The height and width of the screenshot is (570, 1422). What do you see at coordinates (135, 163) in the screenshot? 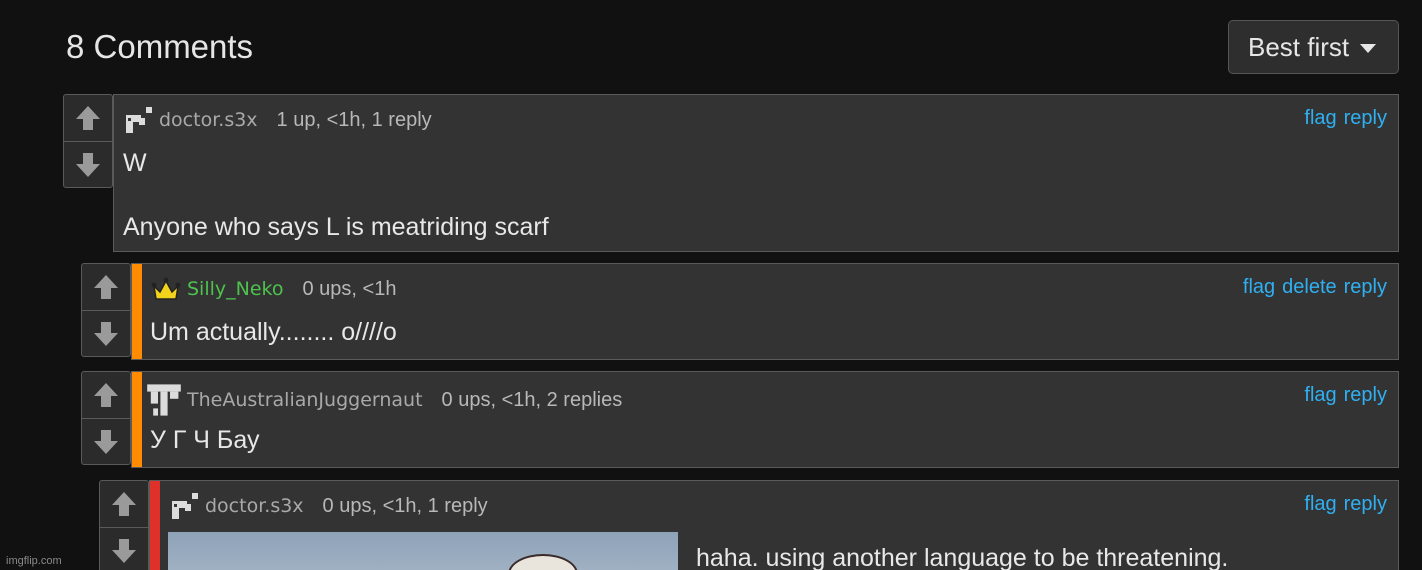
I see `comment-text: W` at bounding box center [135, 163].